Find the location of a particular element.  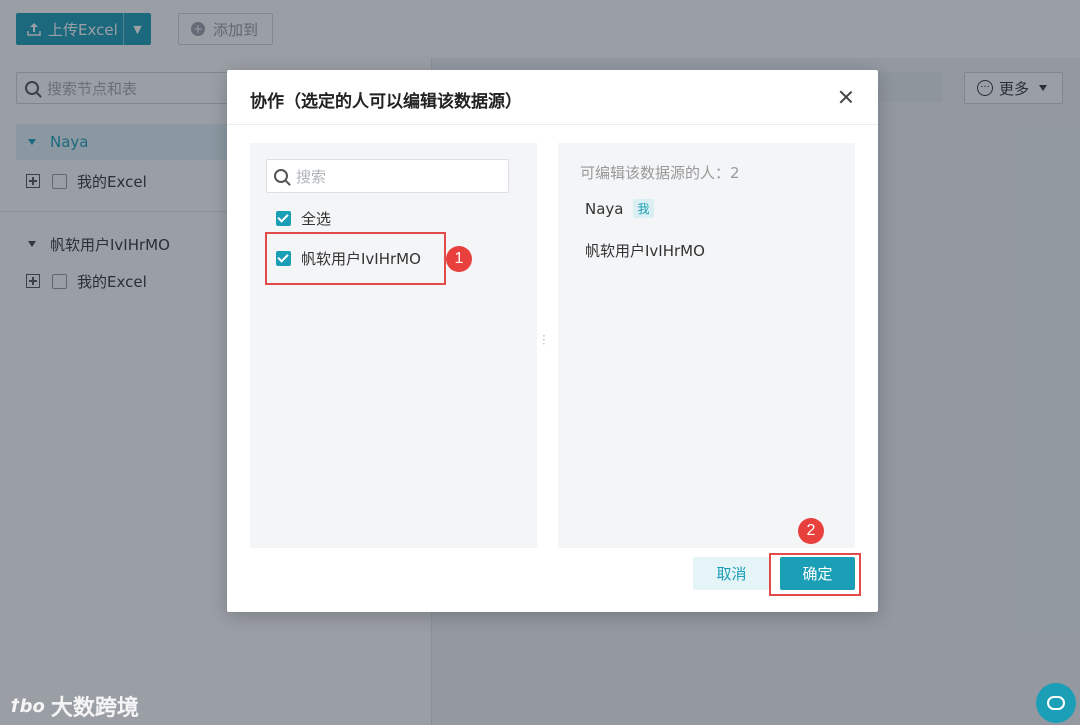

chat-support-button is located at coordinates (1056, 703).